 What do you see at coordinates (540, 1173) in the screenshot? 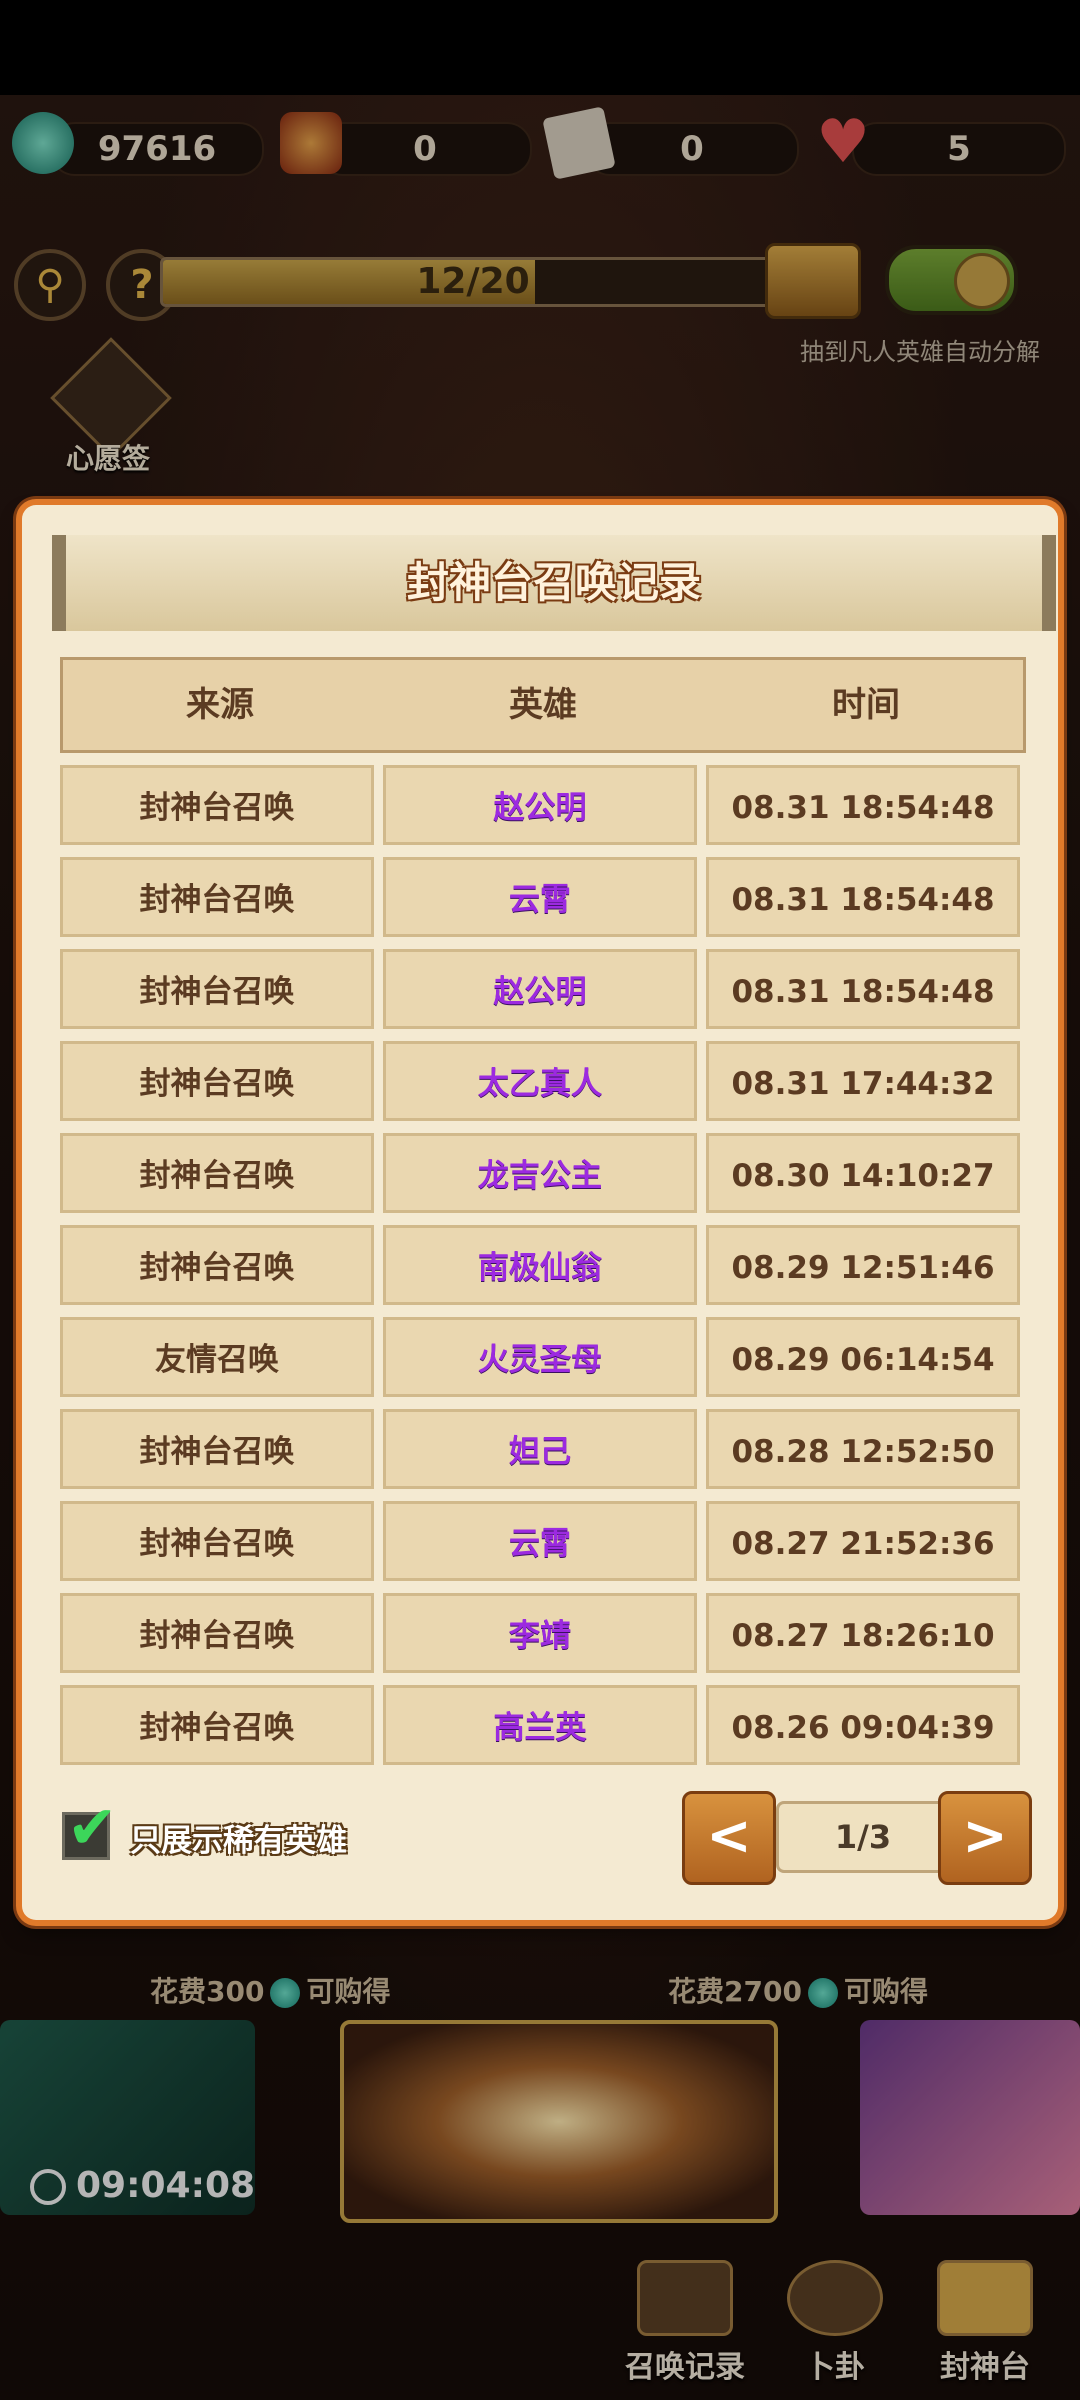
I see `cell-hero: 龙吉公主` at bounding box center [540, 1173].